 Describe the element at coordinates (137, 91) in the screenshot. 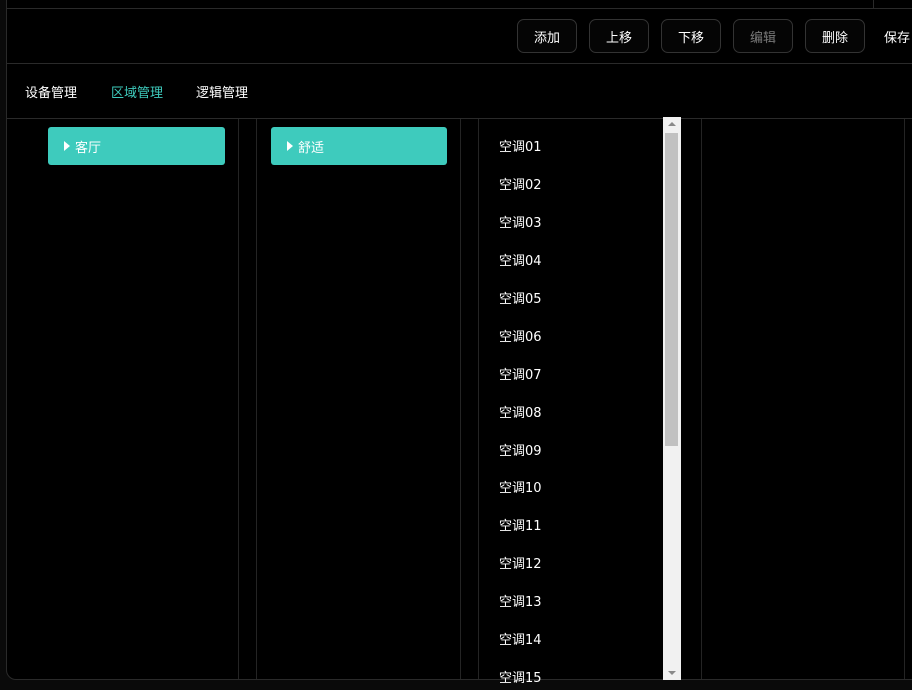

I see `tab-area-management: 区域管理` at that location.